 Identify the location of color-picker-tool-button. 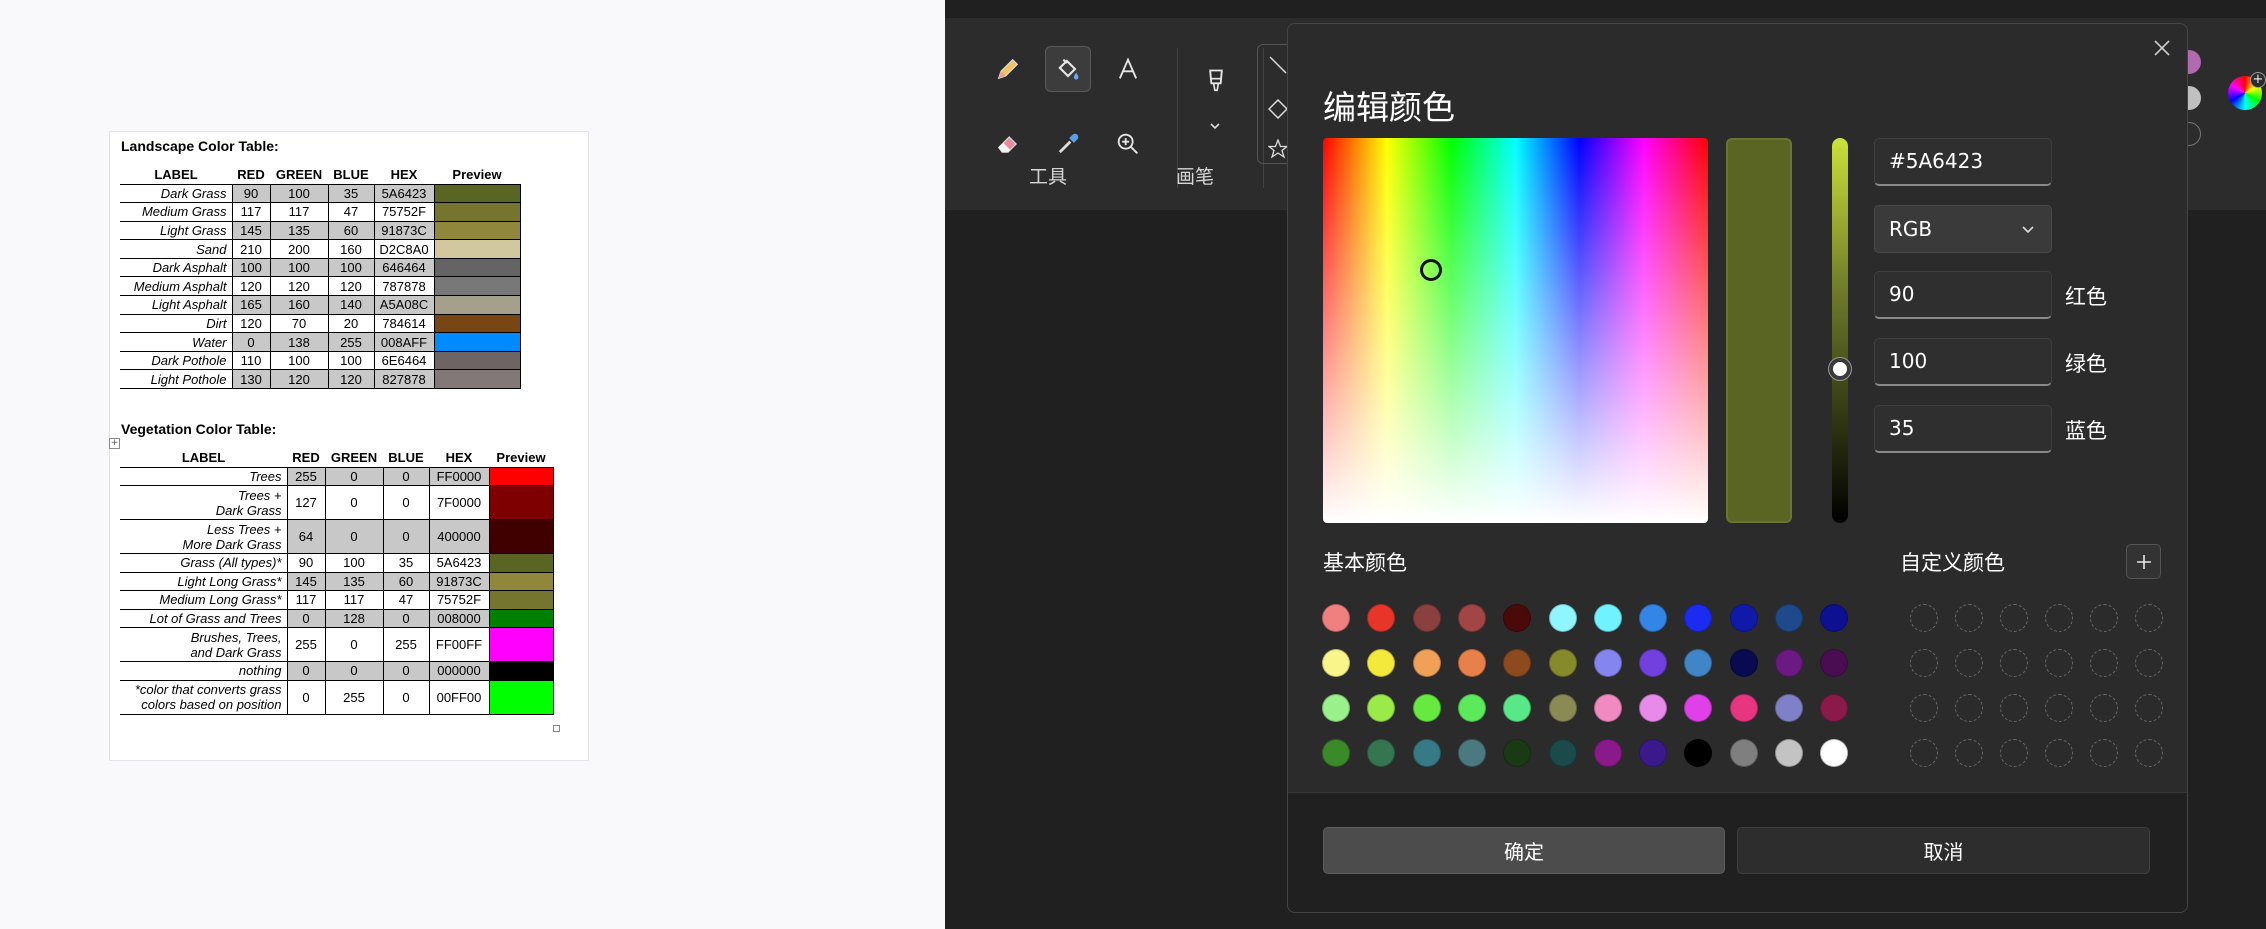
(1068, 144).